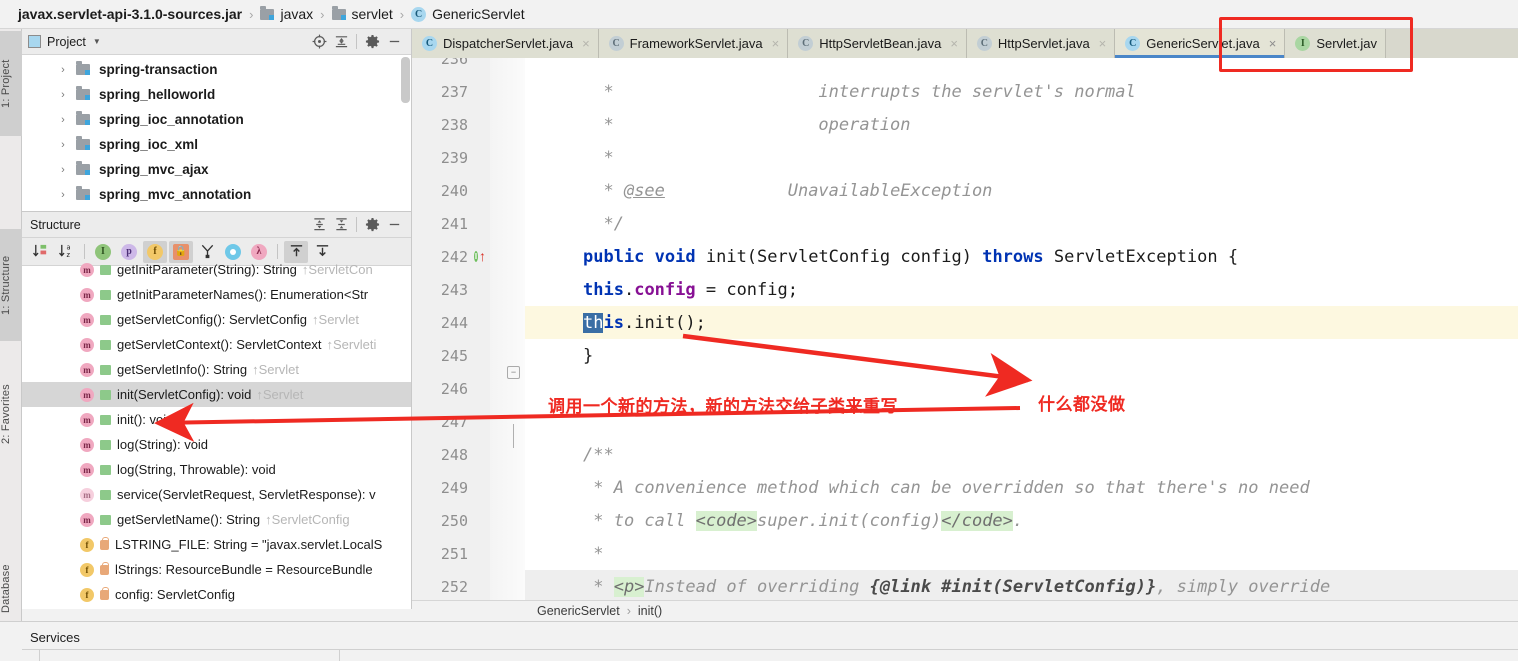 Image resolution: width=1518 pixels, height=661 pixels. What do you see at coordinates (578, 611) in the screenshot?
I see `editor-breadcrumb-class: GenericServlet` at bounding box center [578, 611].